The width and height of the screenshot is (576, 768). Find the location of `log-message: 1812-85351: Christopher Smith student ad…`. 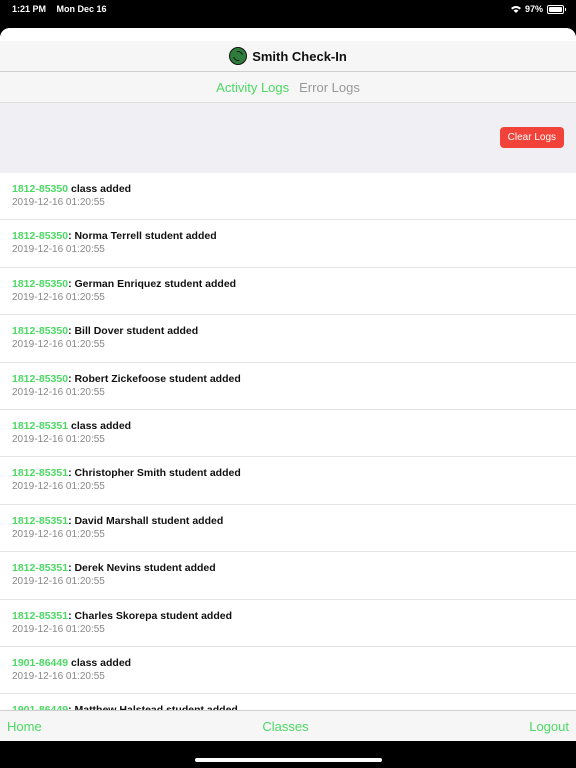

log-message: 1812-85351: Christopher Smith student ad… is located at coordinates (288, 473).